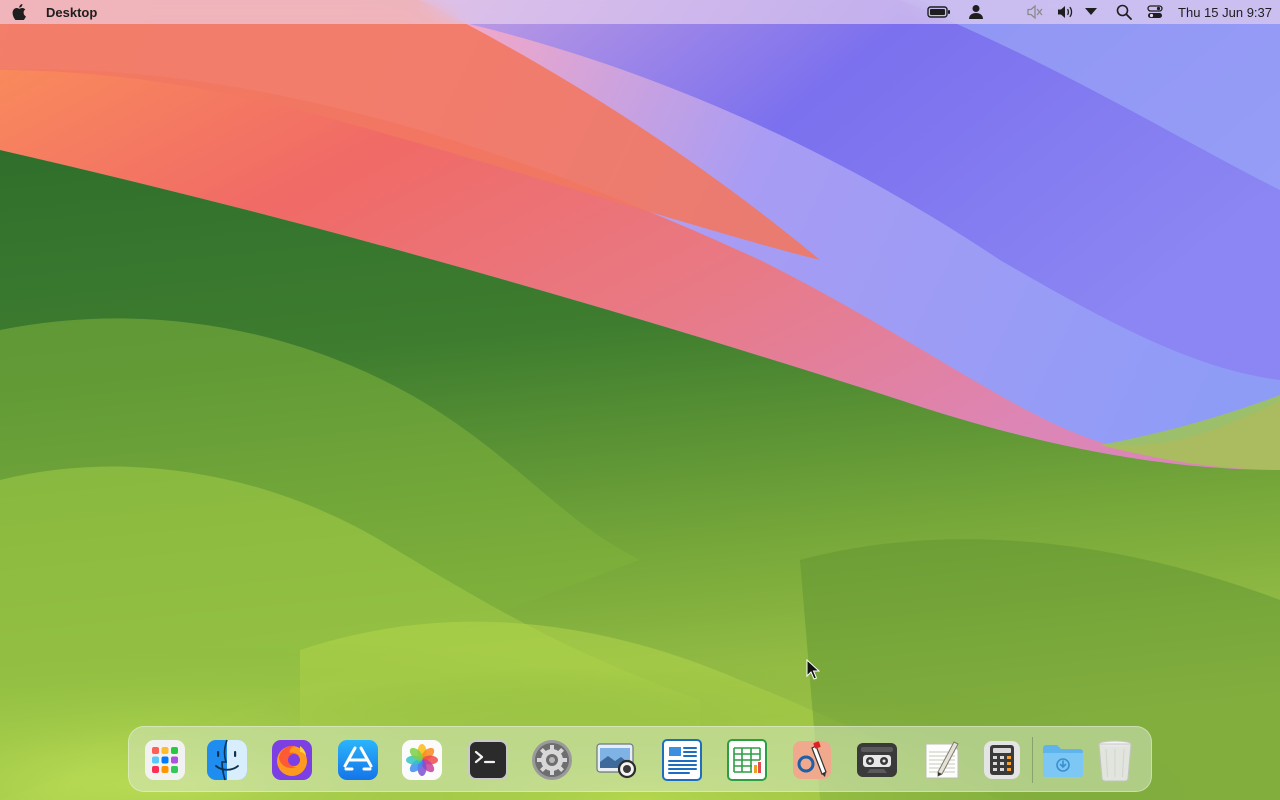 The width and height of the screenshot is (1280, 800). I want to click on search-icon, so click(1124, 12).